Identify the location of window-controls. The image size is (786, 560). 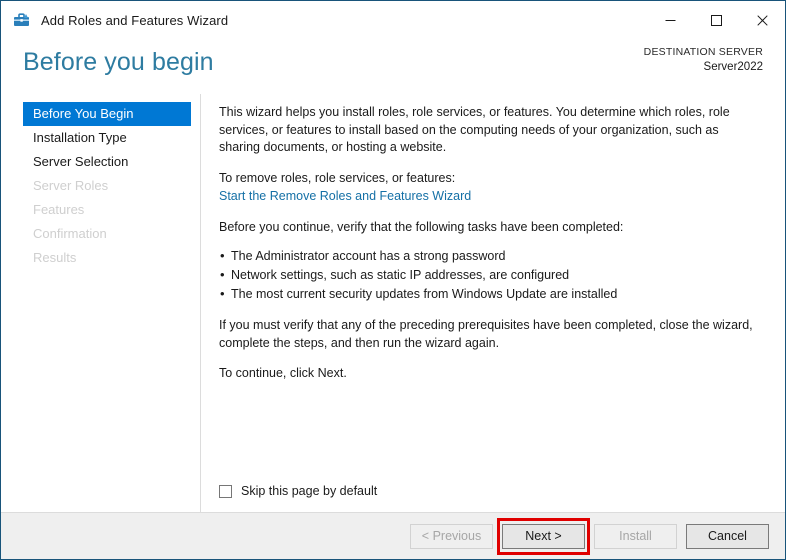
(716, 20).